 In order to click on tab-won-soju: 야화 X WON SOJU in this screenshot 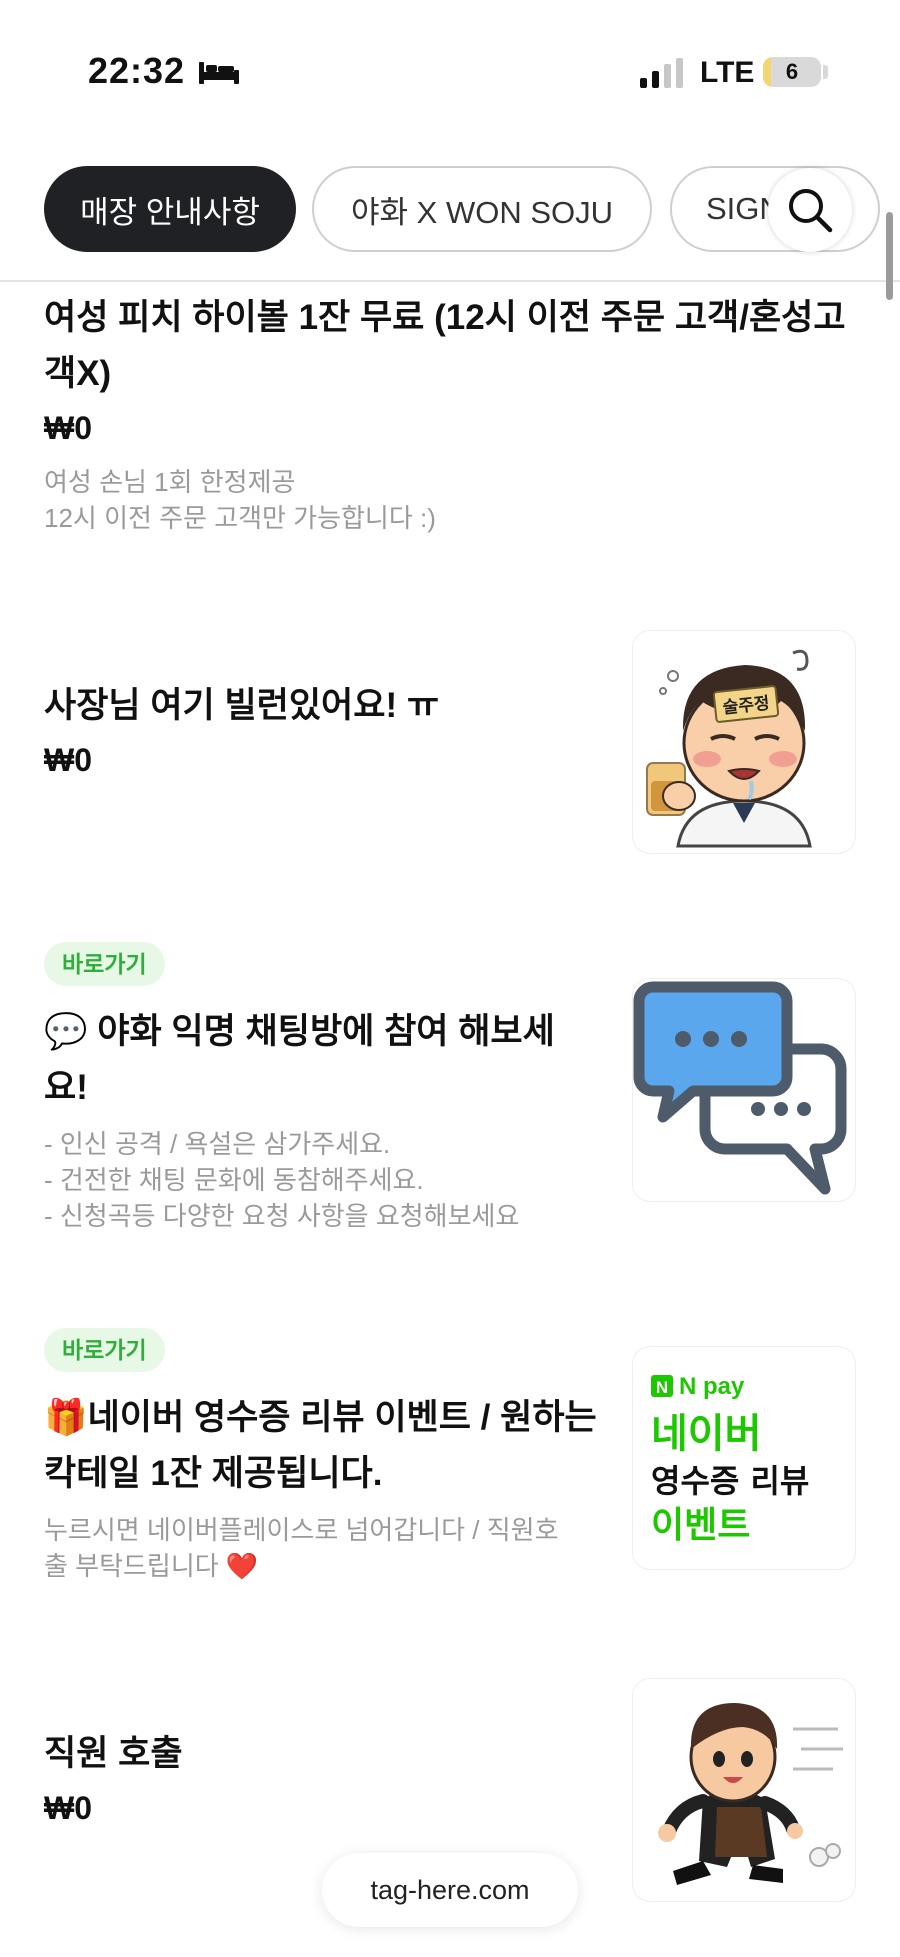, I will do `click(482, 209)`.